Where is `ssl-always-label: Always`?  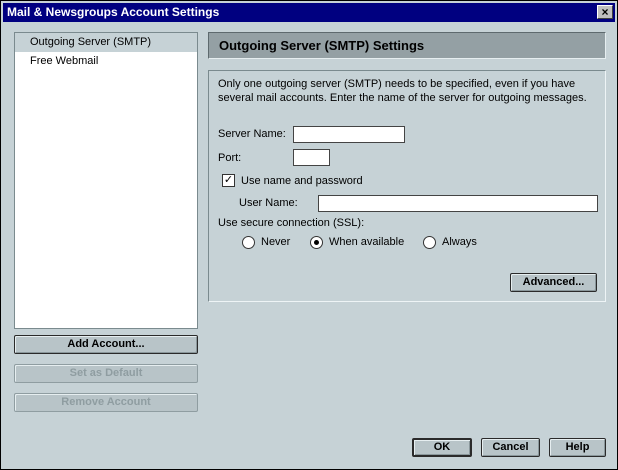
ssl-always-label: Always is located at coordinates (459, 242).